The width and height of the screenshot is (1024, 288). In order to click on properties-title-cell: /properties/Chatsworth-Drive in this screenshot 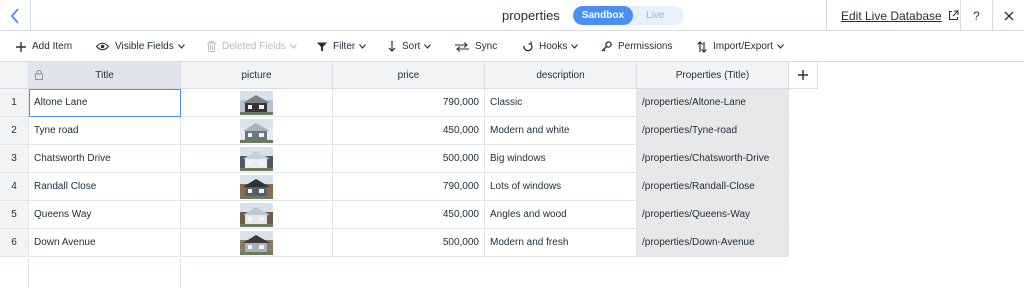, I will do `click(713, 159)`.